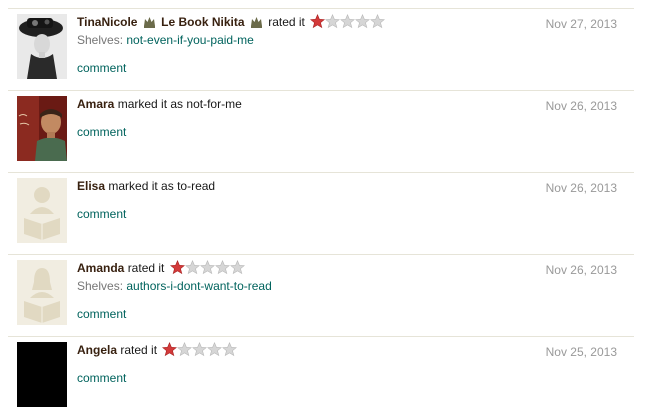 The image size is (651, 414). Describe the element at coordinates (202, 22) in the screenshot. I see `secondary-user-link: Le Book Nikita` at that location.